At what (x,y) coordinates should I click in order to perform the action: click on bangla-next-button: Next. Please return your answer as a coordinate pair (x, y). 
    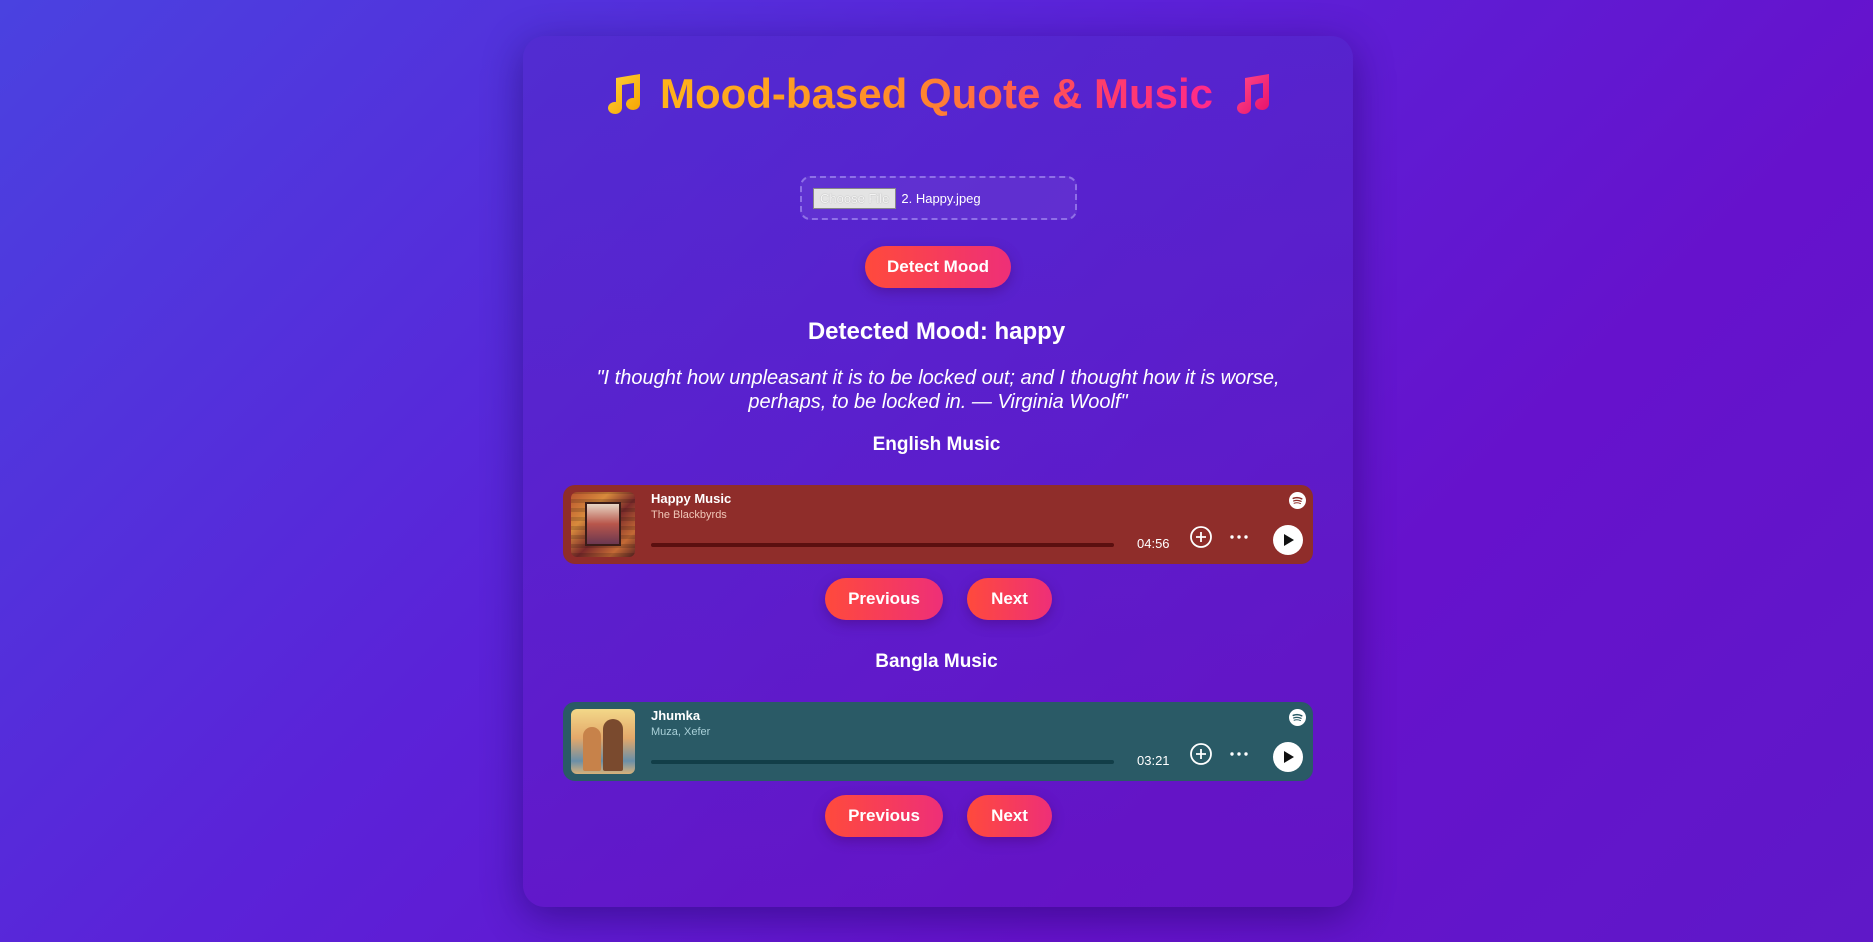
    Looking at the image, I should click on (1009, 816).